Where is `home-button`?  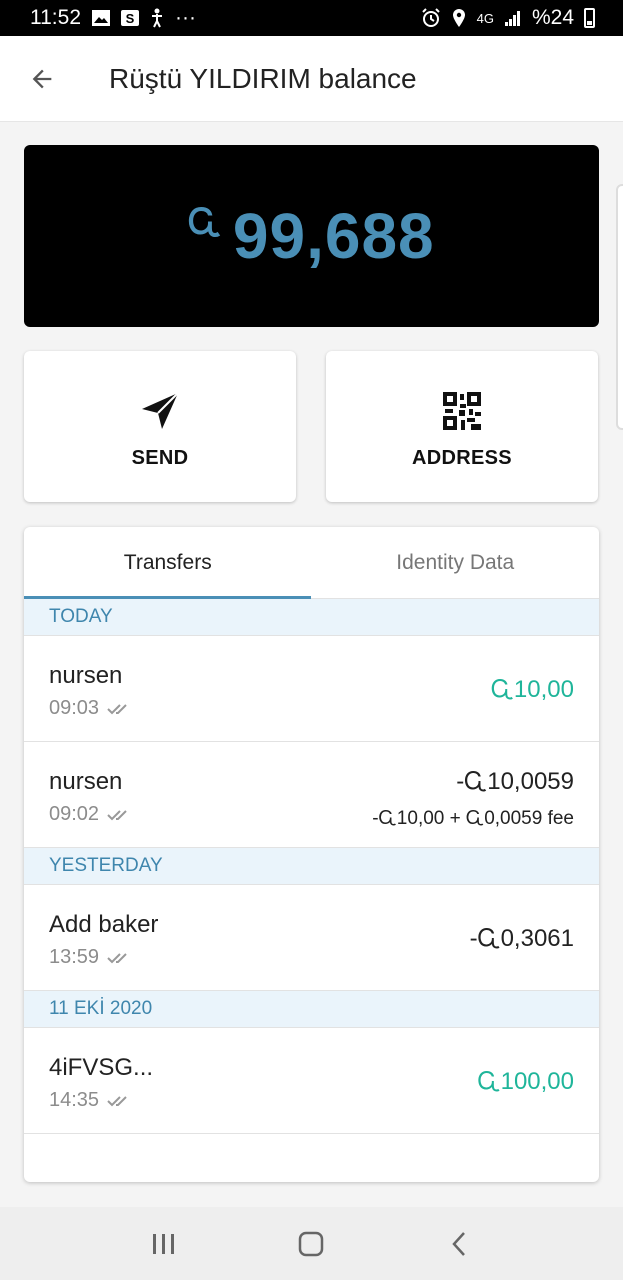
home-button is located at coordinates (311, 1244).